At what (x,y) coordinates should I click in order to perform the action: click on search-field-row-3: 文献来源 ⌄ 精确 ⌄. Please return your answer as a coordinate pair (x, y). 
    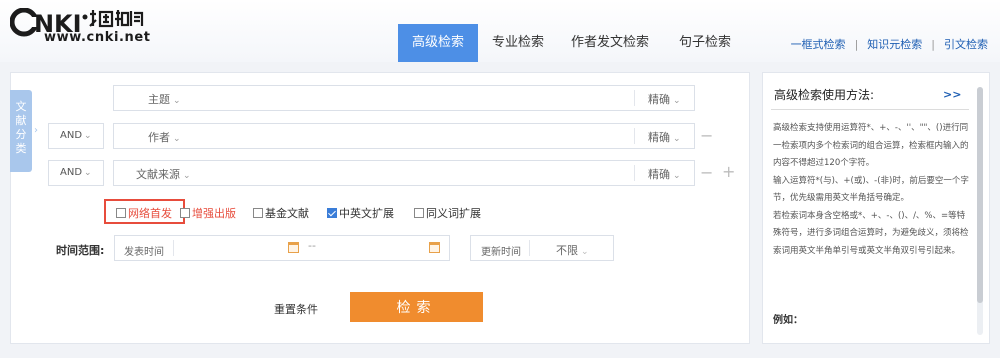
    Looking at the image, I should click on (404, 173).